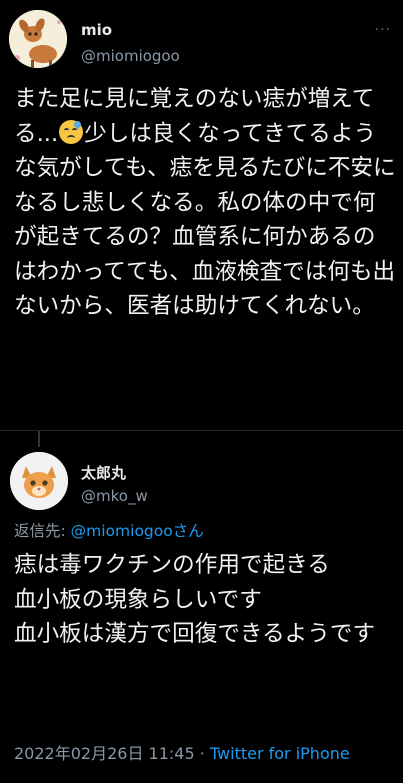 The image size is (403, 783). What do you see at coordinates (112, 753) in the screenshot?
I see `reply-timestamp: 2022年02月26日 11:45 ·` at bounding box center [112, 753].